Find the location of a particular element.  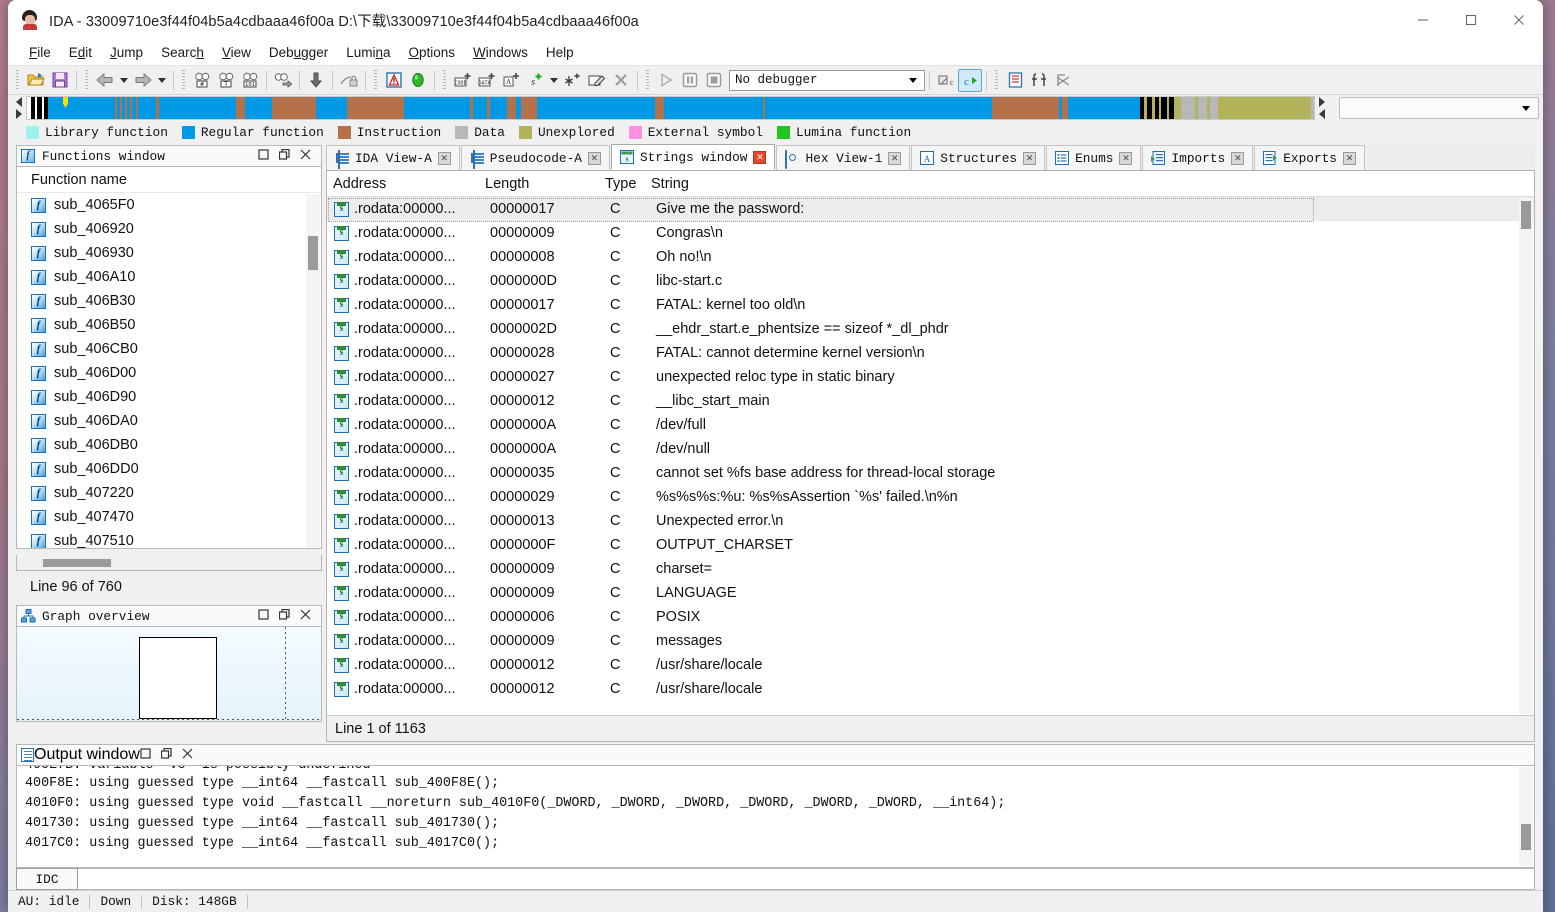

functions-float-button is located at coordinates (284, 156).